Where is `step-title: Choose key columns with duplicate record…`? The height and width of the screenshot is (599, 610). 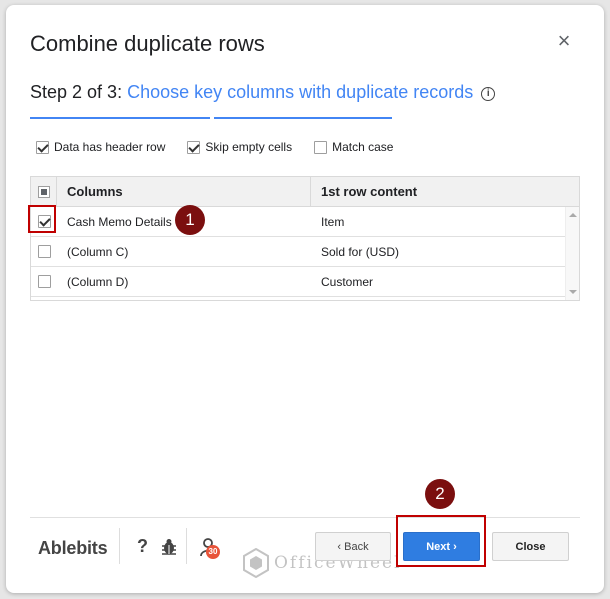 step-title: Choose key columns with duplicate record… is located at coordinates (300, 92).